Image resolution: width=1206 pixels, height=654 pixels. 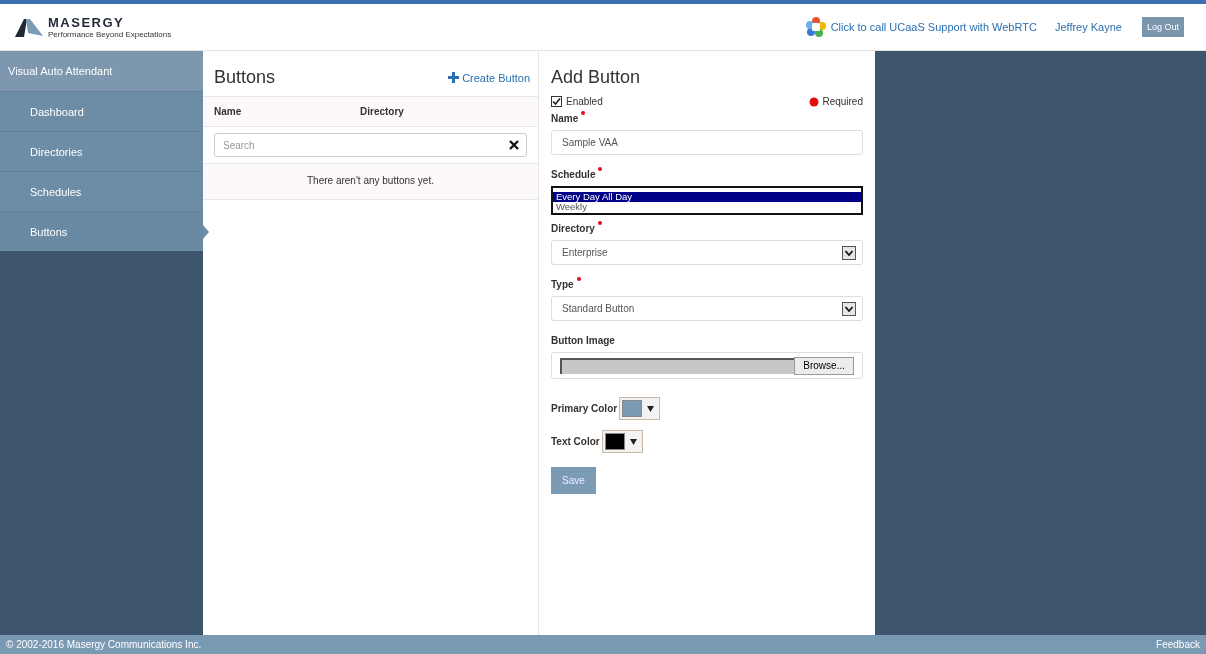 What do you see at coordinates (489, 77) in the screenshot?
I see `create-button-link: Create Button` at bounding box center [489, 77].